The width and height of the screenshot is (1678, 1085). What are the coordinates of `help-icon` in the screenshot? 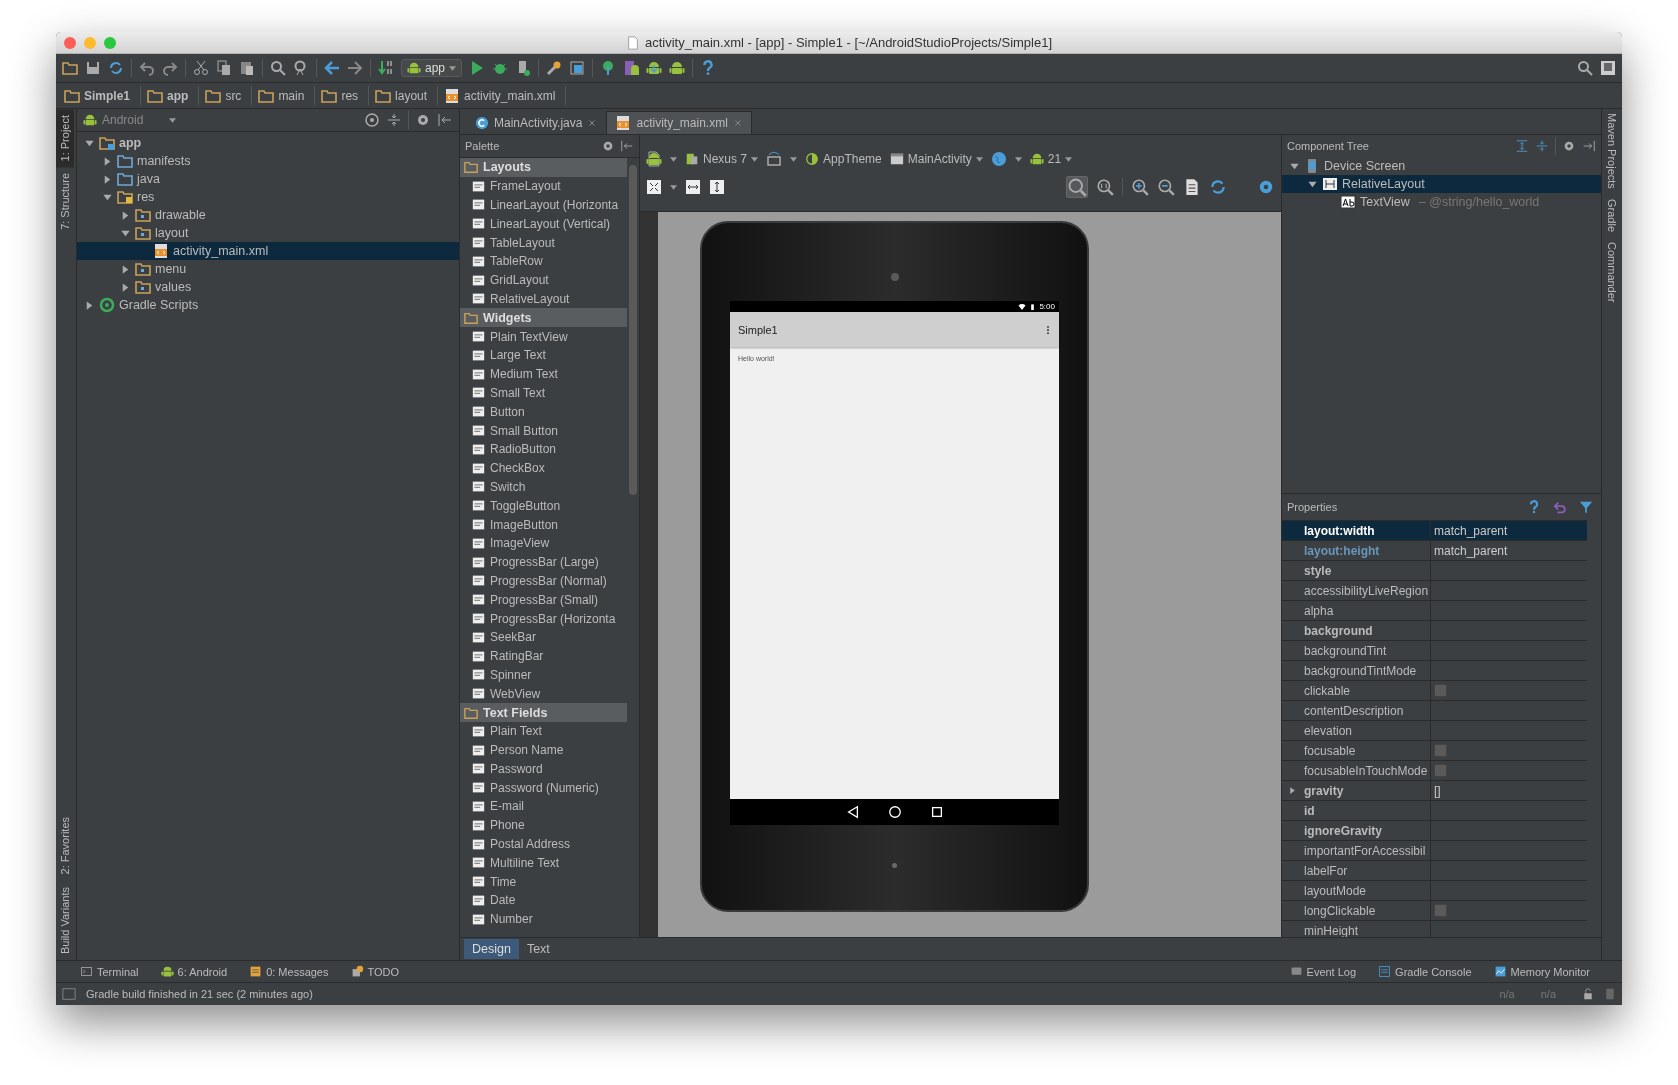 It's located at (1534, 507).